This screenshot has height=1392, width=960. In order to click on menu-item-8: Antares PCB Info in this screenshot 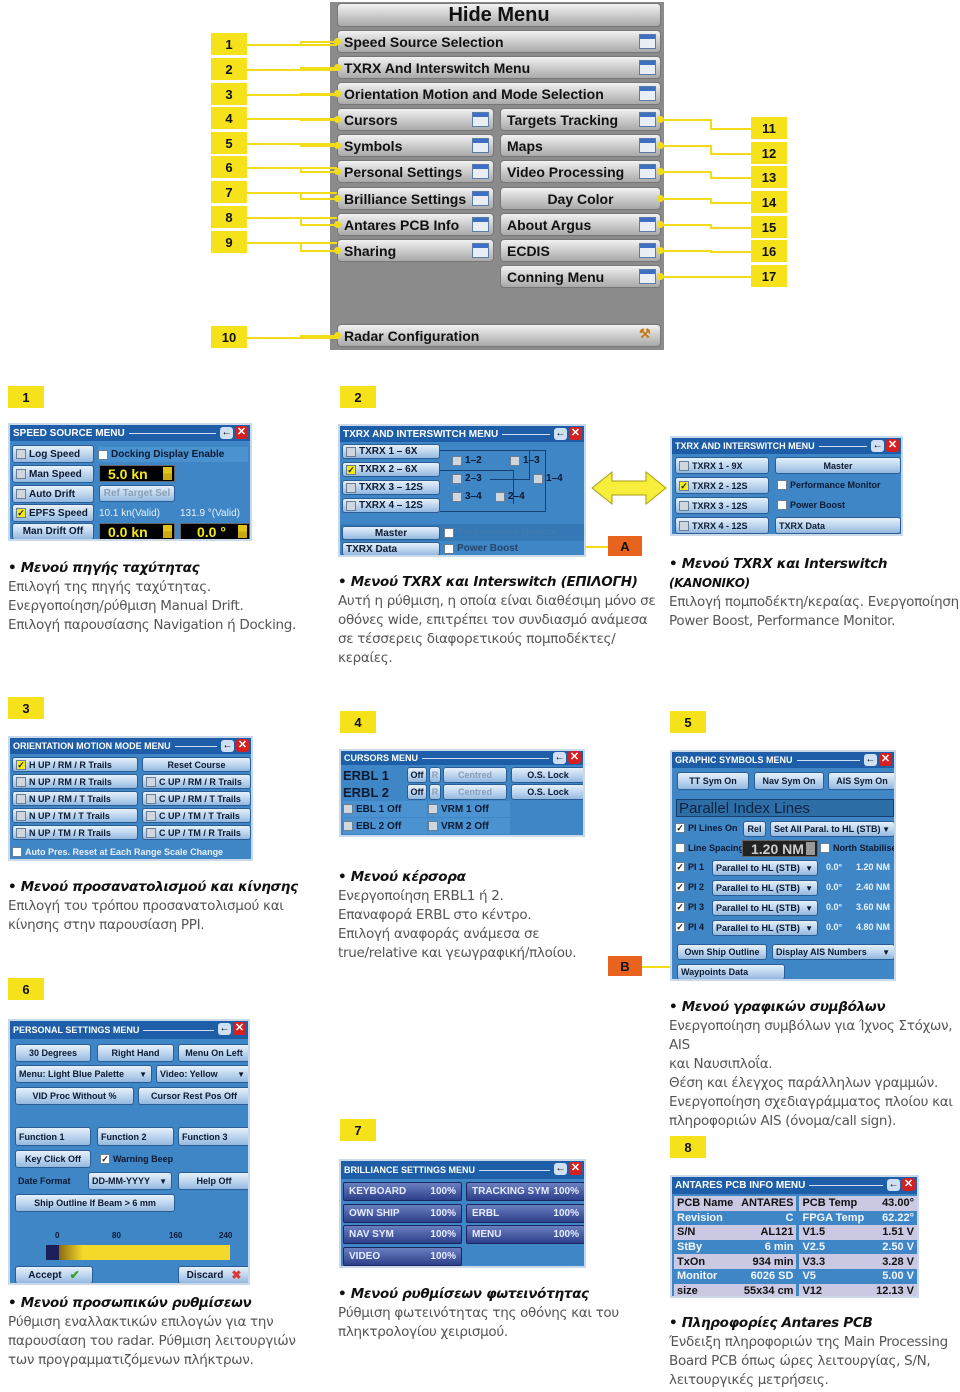, I will do `click(415, 224)`.